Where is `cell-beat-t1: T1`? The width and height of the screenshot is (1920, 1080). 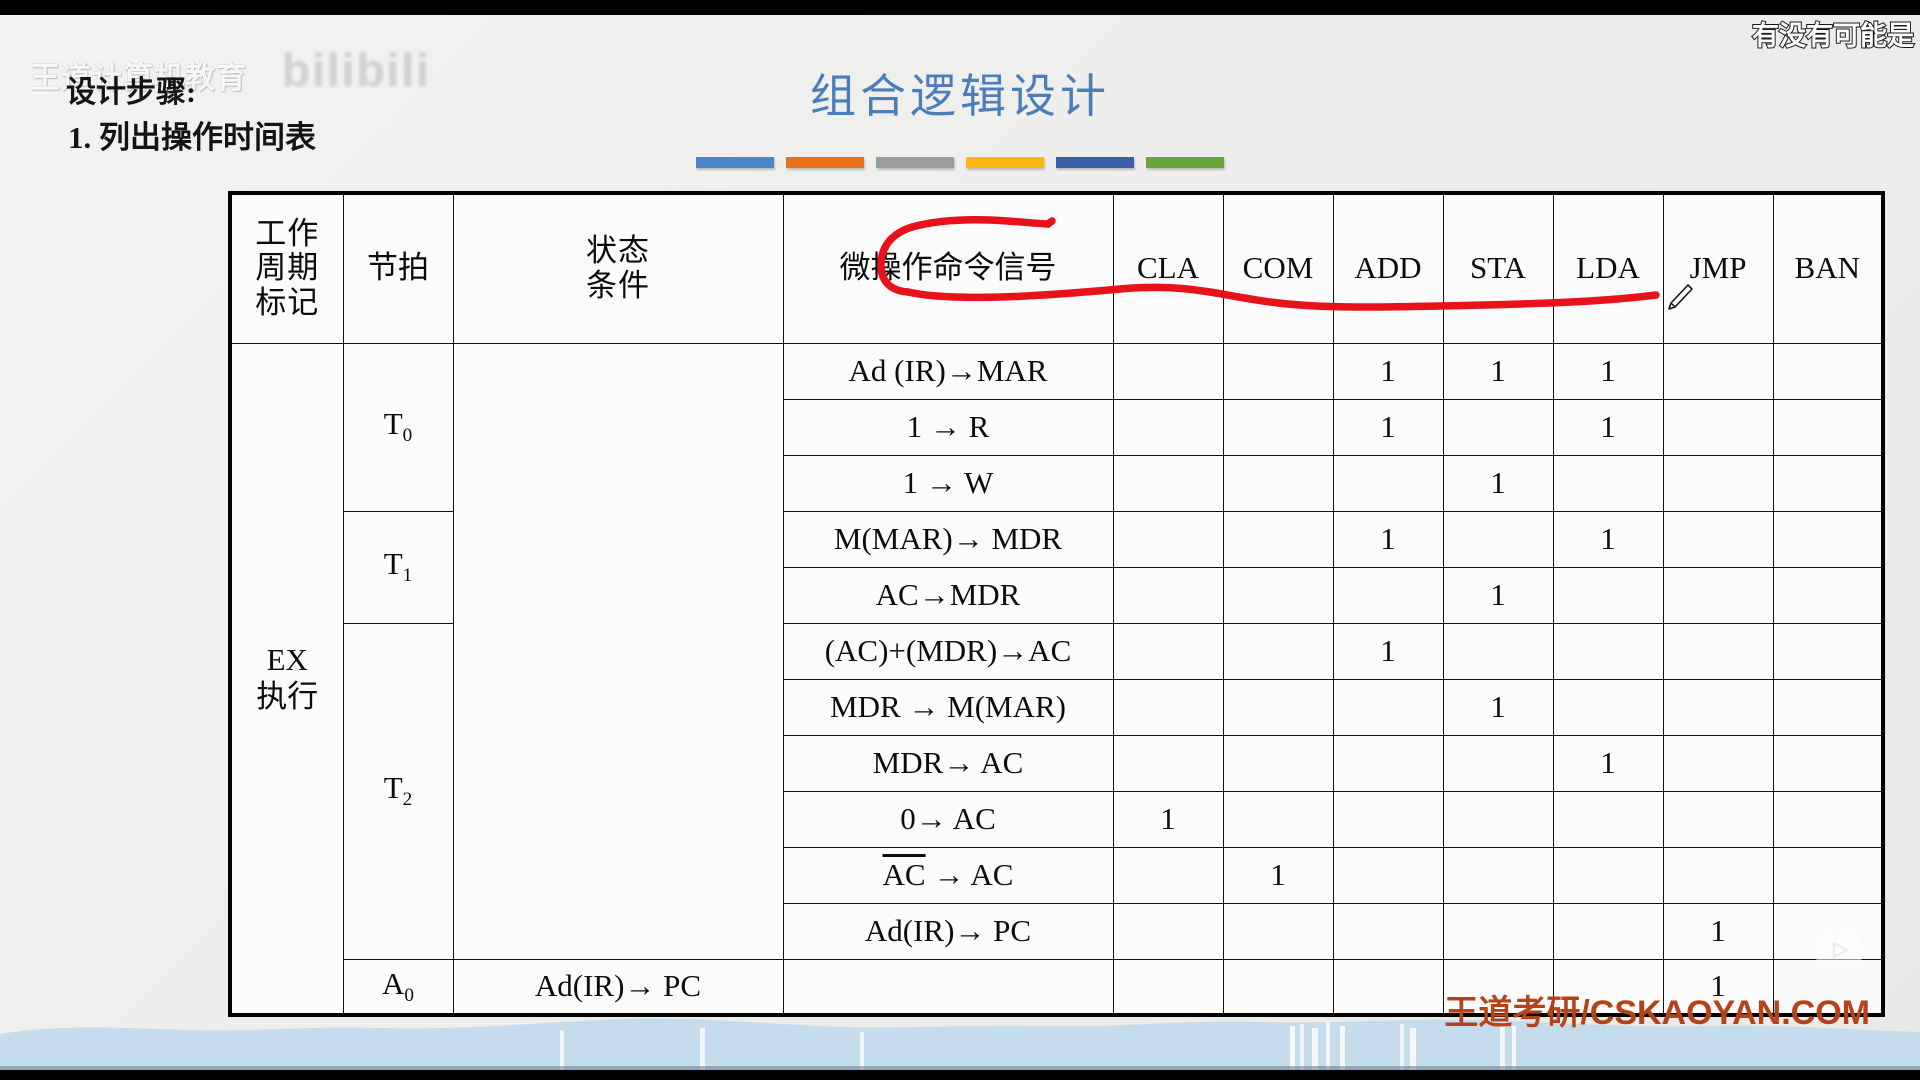
cell-beat-t1: T1 is located at coordinates (398, 567).